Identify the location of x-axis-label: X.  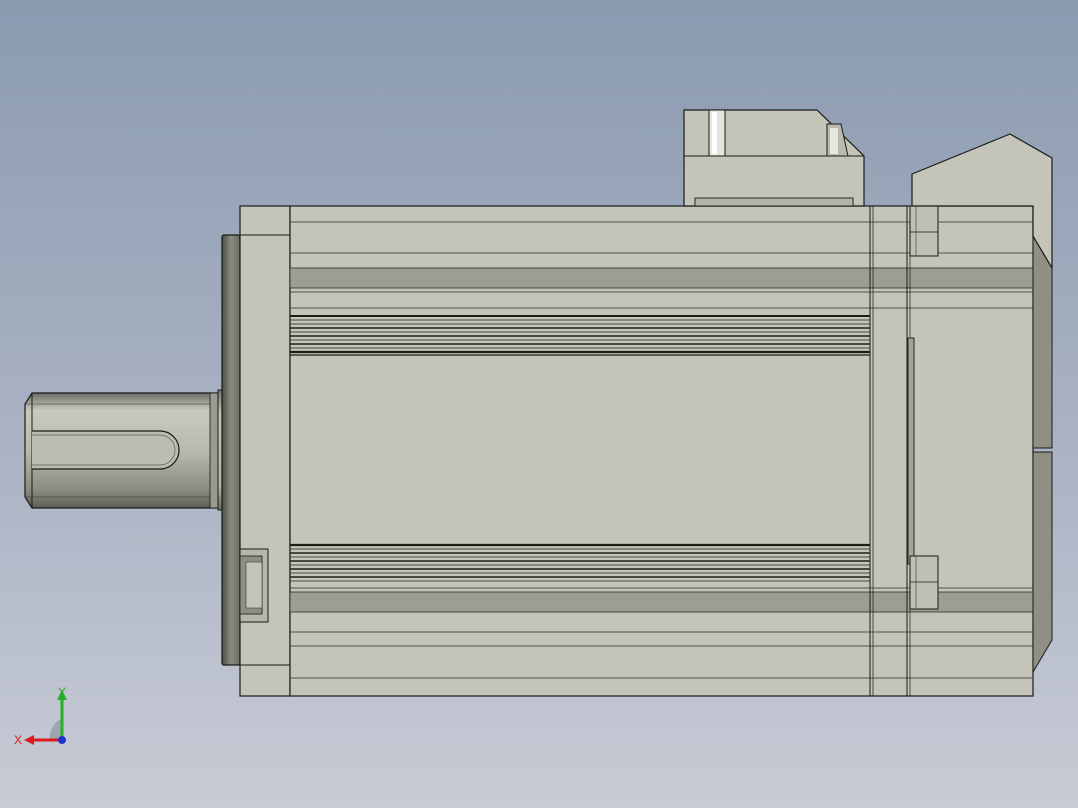
(18, 740).